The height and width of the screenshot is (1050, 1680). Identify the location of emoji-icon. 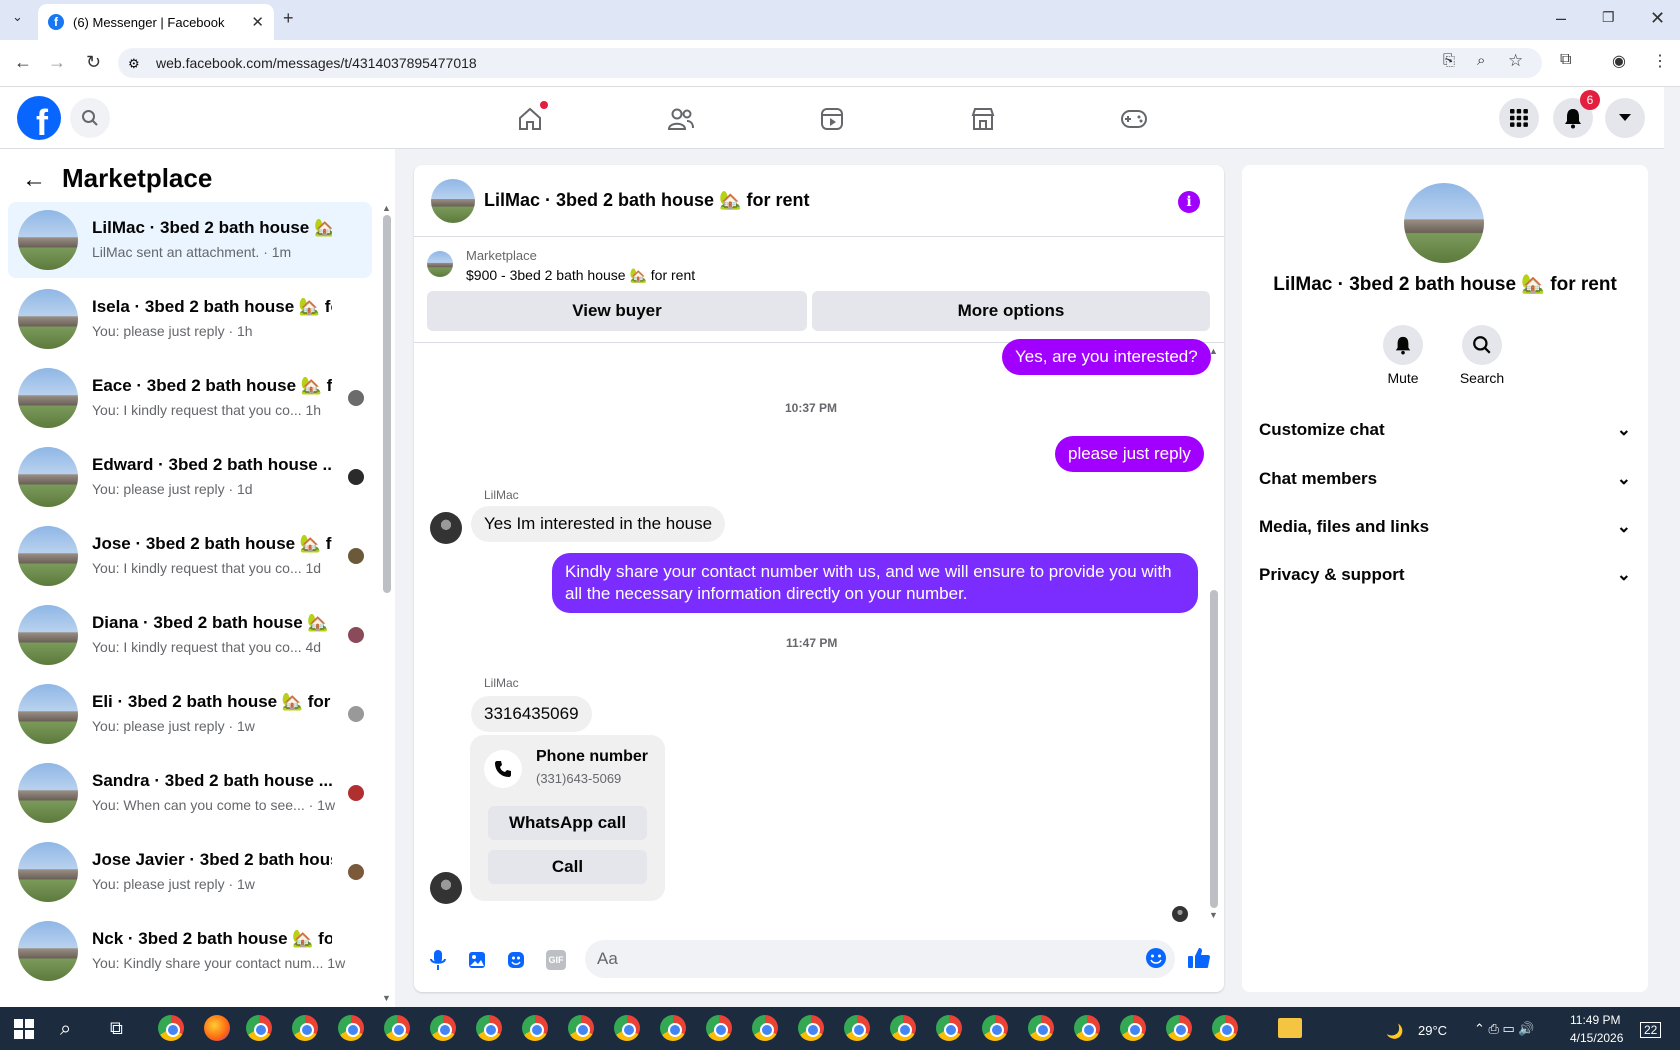
(1156, 958).